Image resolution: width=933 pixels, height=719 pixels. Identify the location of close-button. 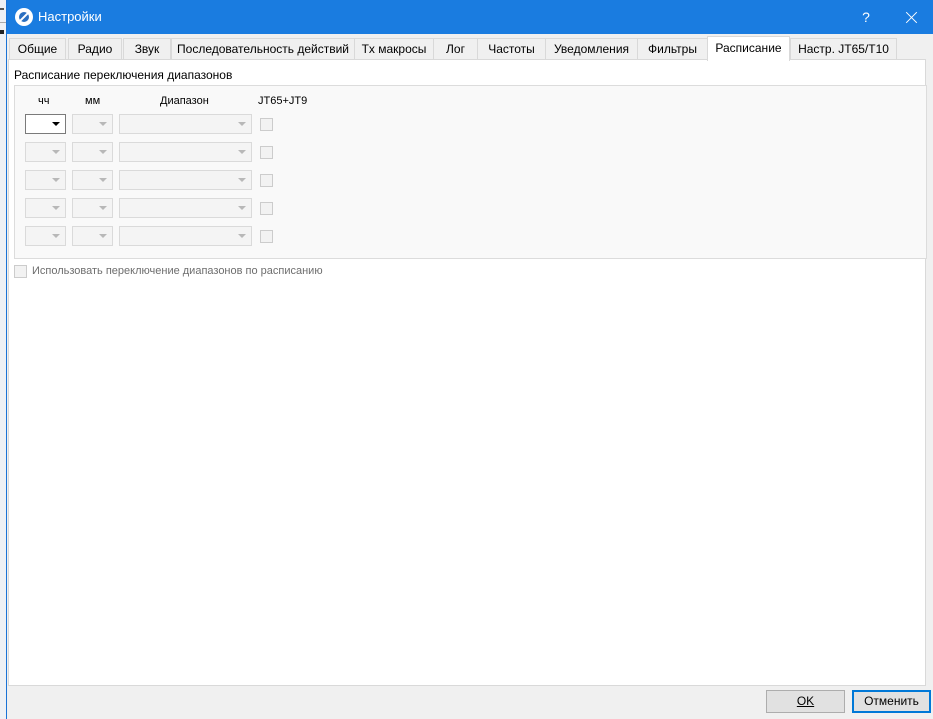
(912, 17).